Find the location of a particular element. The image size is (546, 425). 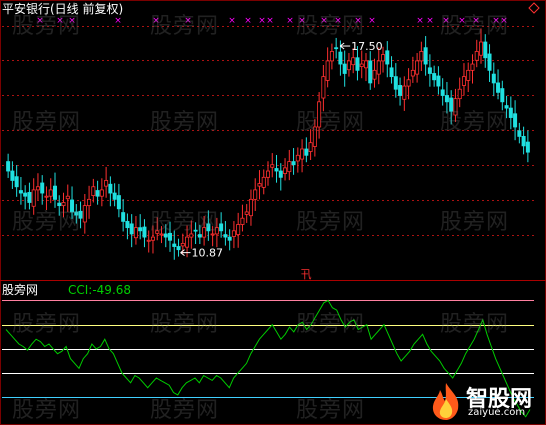

flame-icon is located at coordinates (445, 401).